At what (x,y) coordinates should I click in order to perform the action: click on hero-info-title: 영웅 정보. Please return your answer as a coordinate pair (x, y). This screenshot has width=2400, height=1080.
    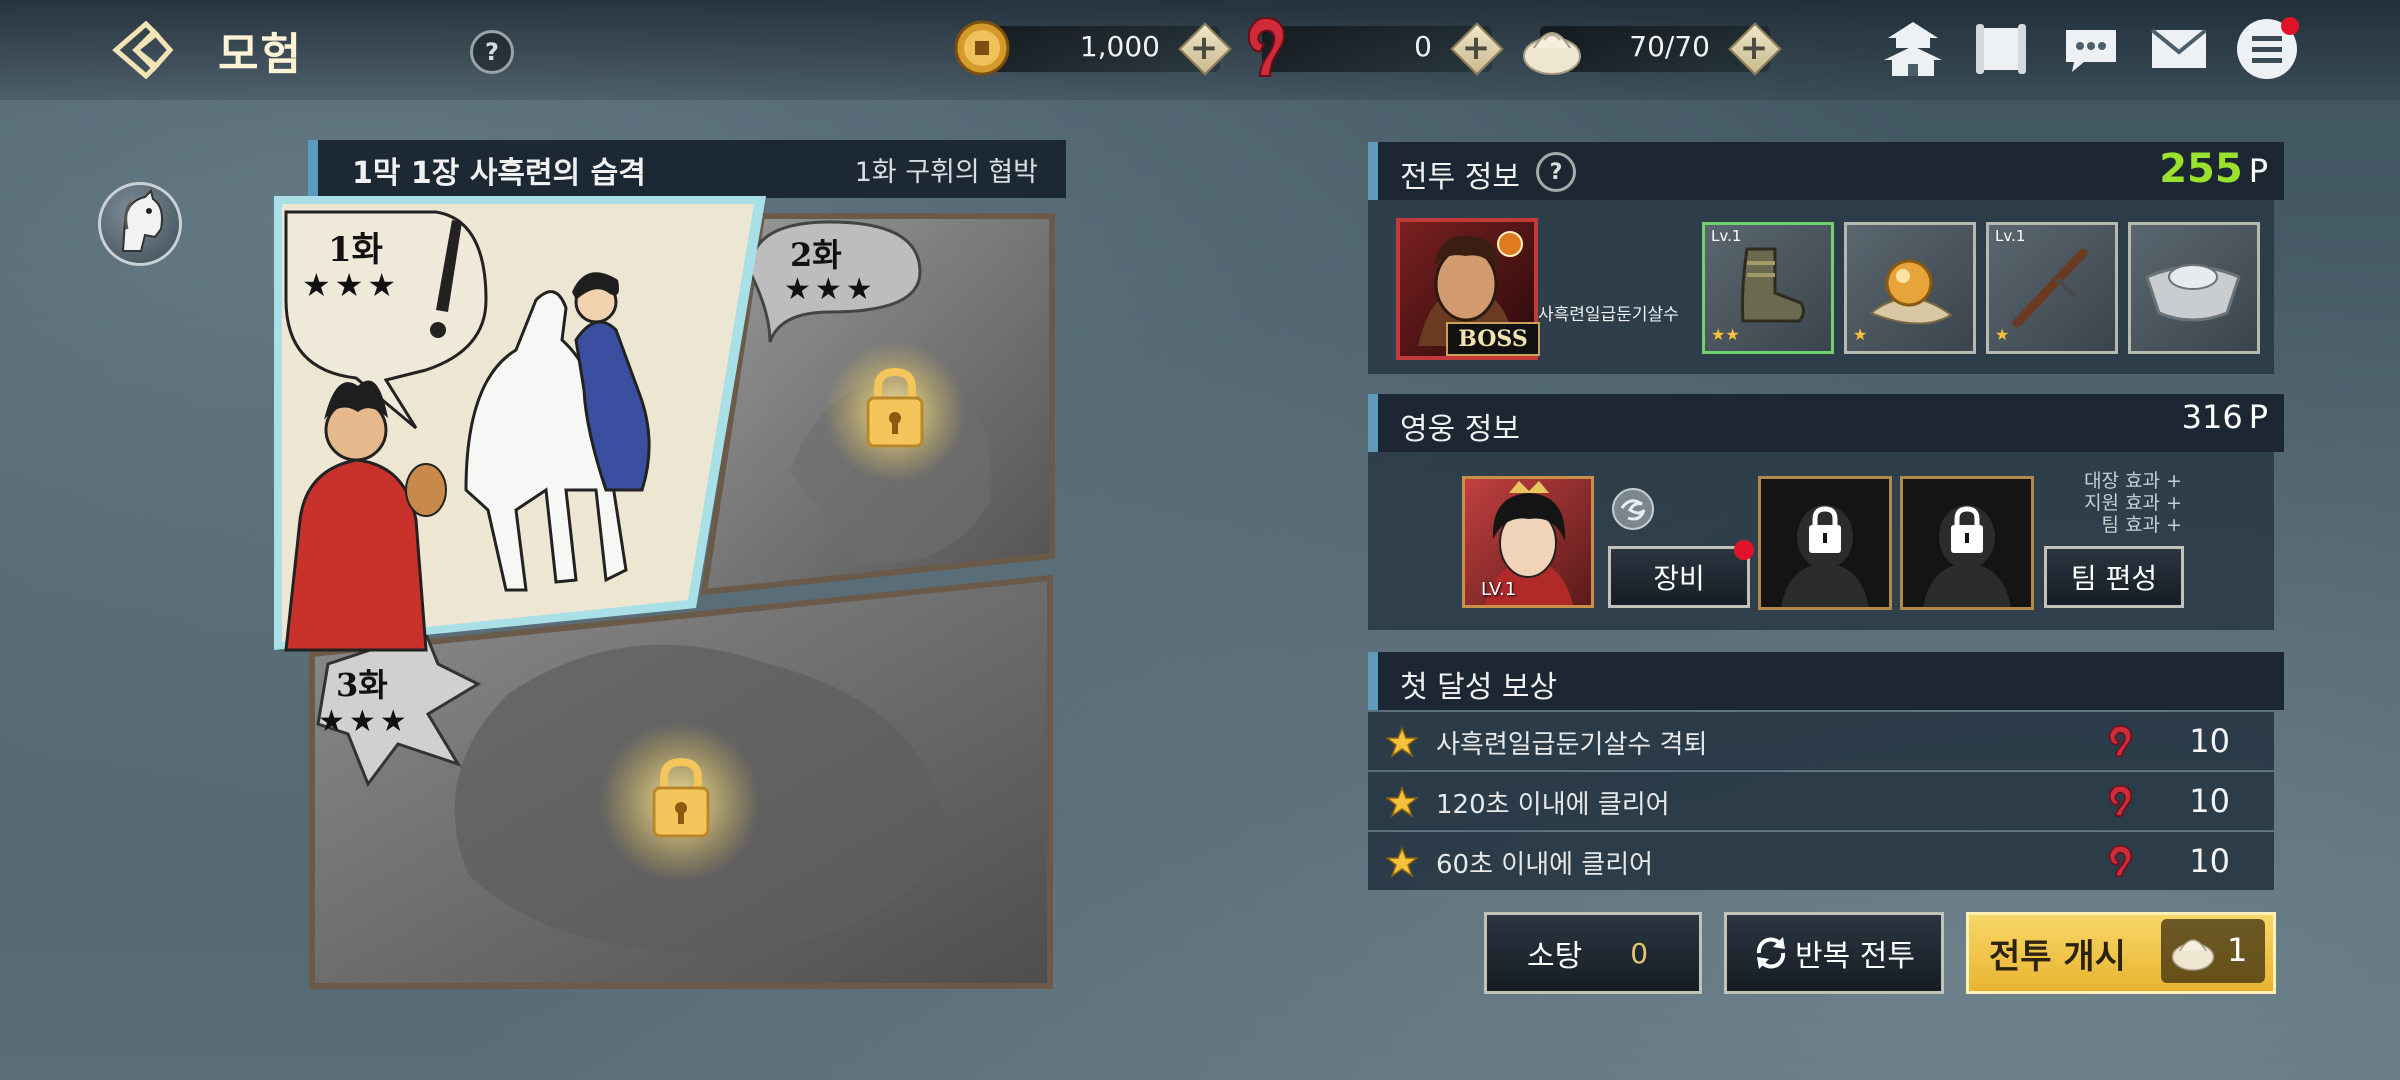
    Looking at the image, I should click on (1460, 429).